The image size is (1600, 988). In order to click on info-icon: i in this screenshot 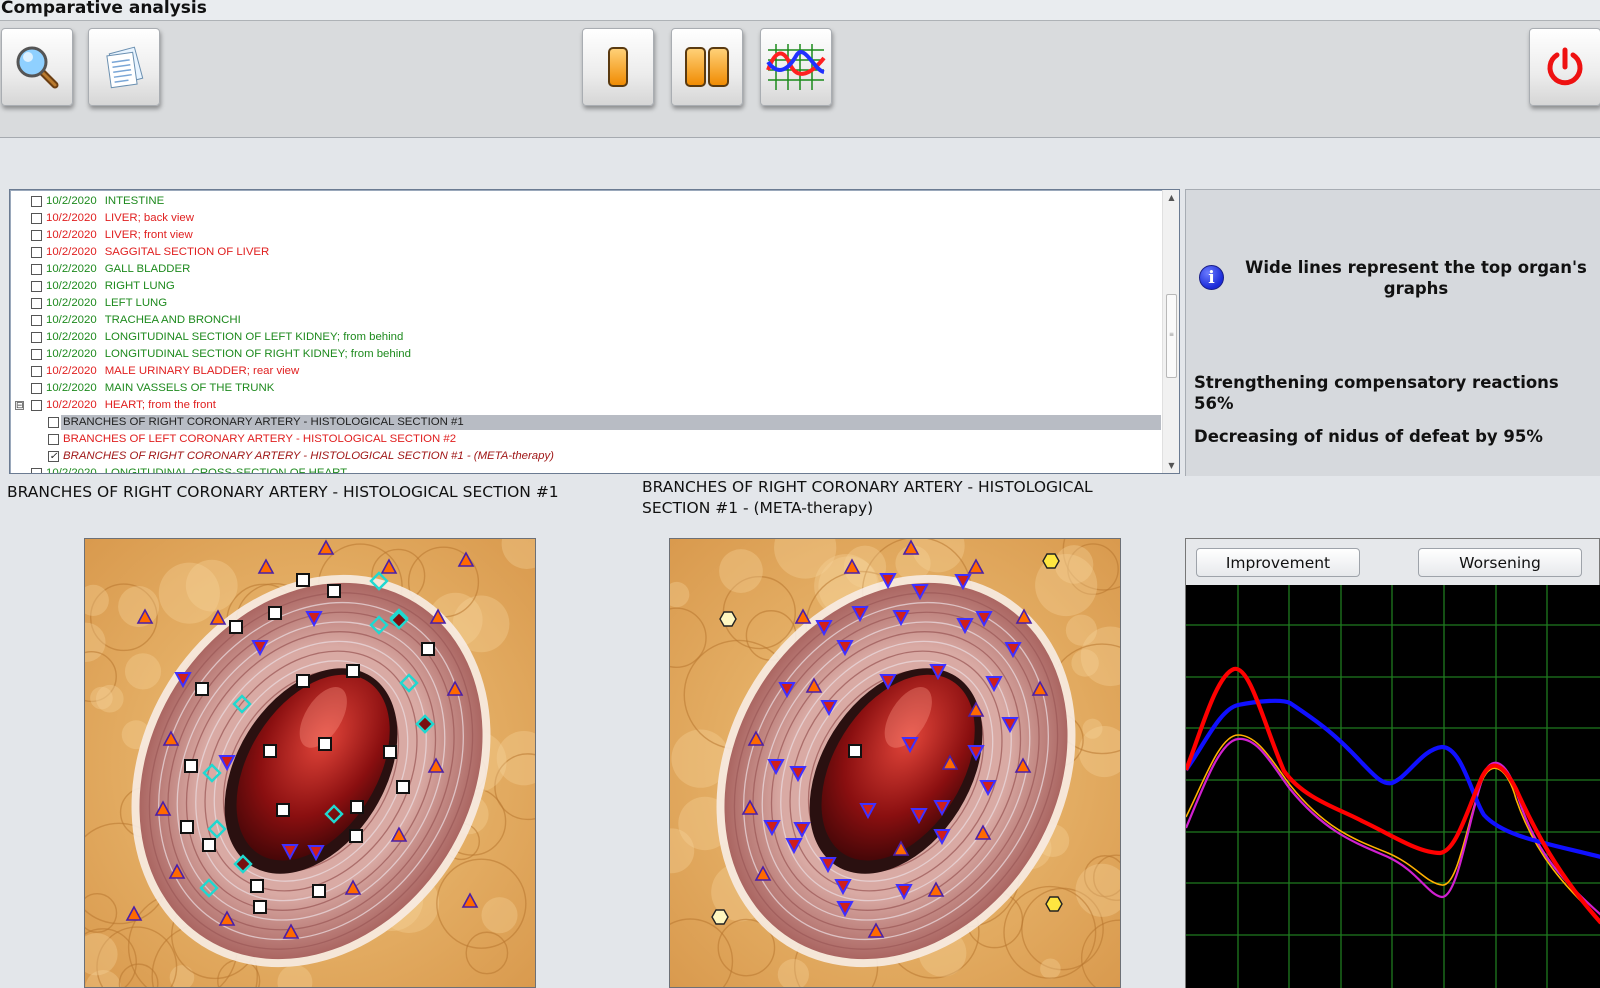, I will do `click(1211, 277)`.